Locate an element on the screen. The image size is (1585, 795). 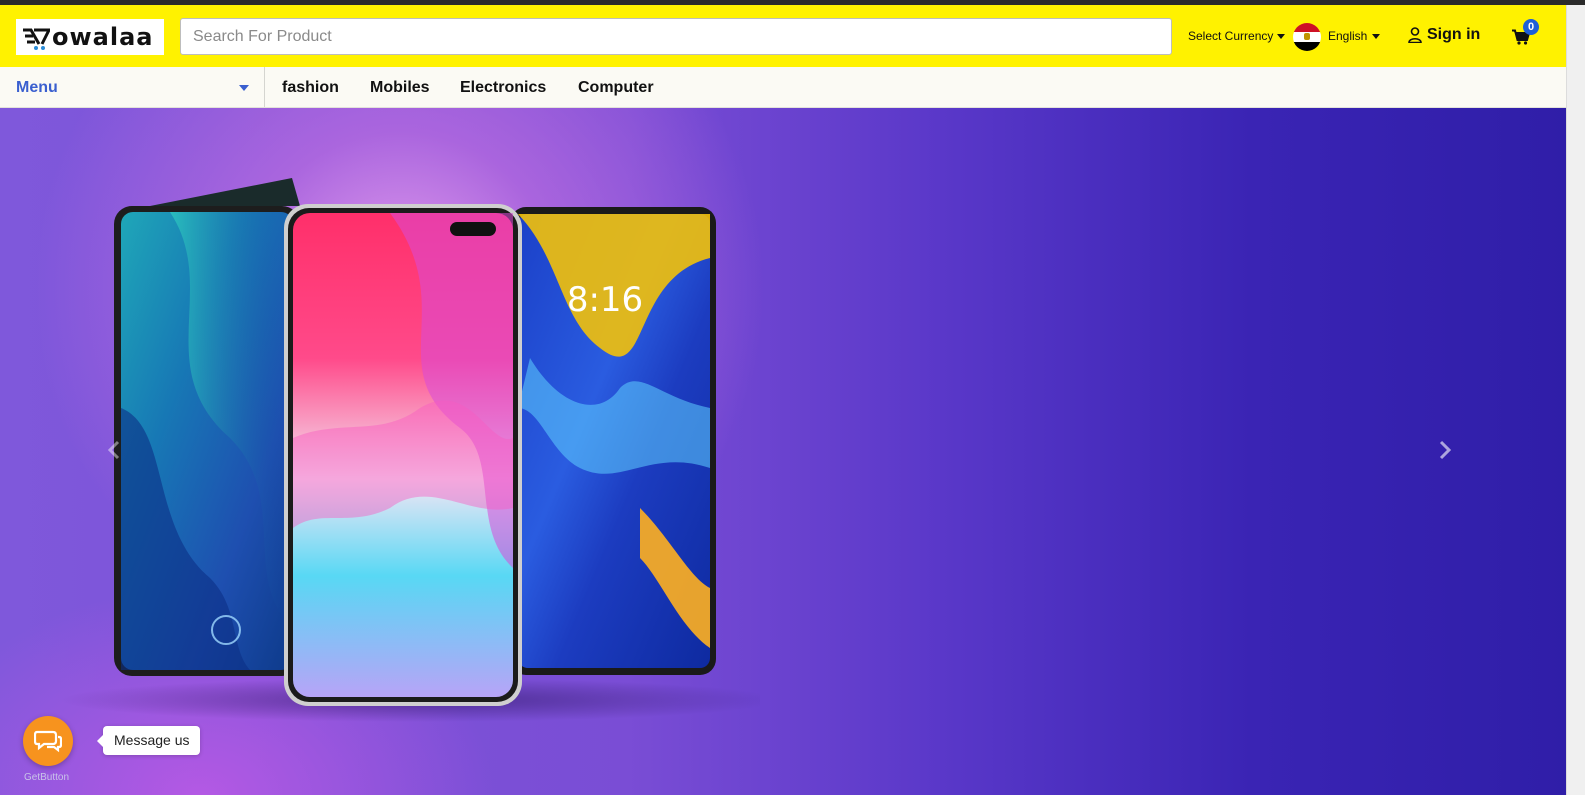
menu-label: Menu is located at coordinates (37, 87).